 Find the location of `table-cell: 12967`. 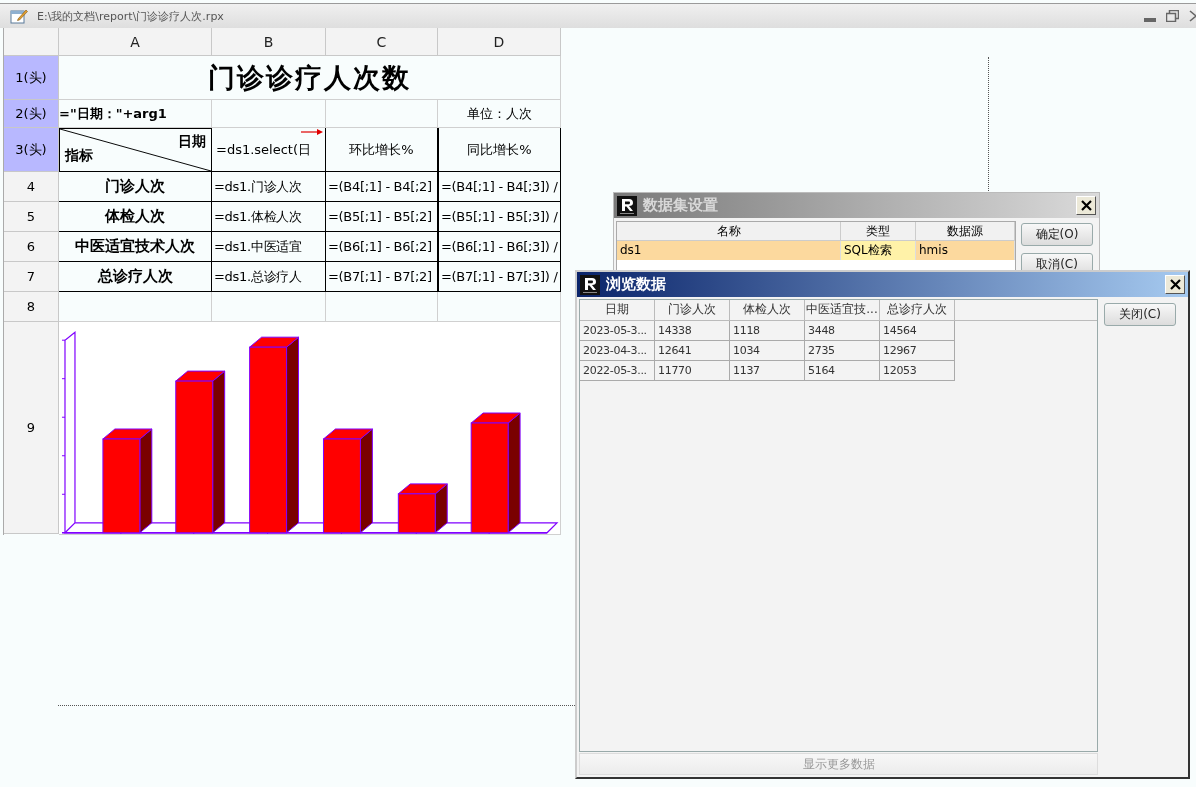

table-cell: 12967 is located at coordinates (917, 351).